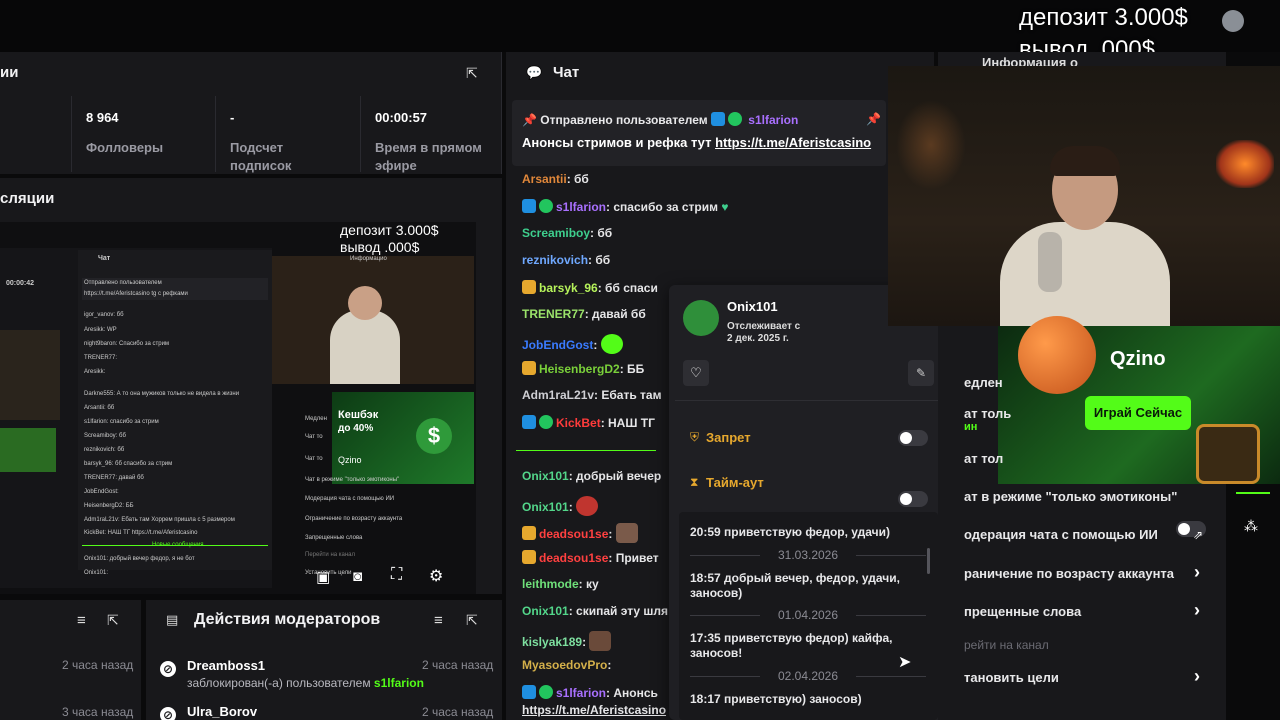 This screenshot has width=1280, height=720. What do you see at coordinates (323, 577) in the screenshot?
I see `screenshot-icon: ▣` at bounding box center [323, 577].